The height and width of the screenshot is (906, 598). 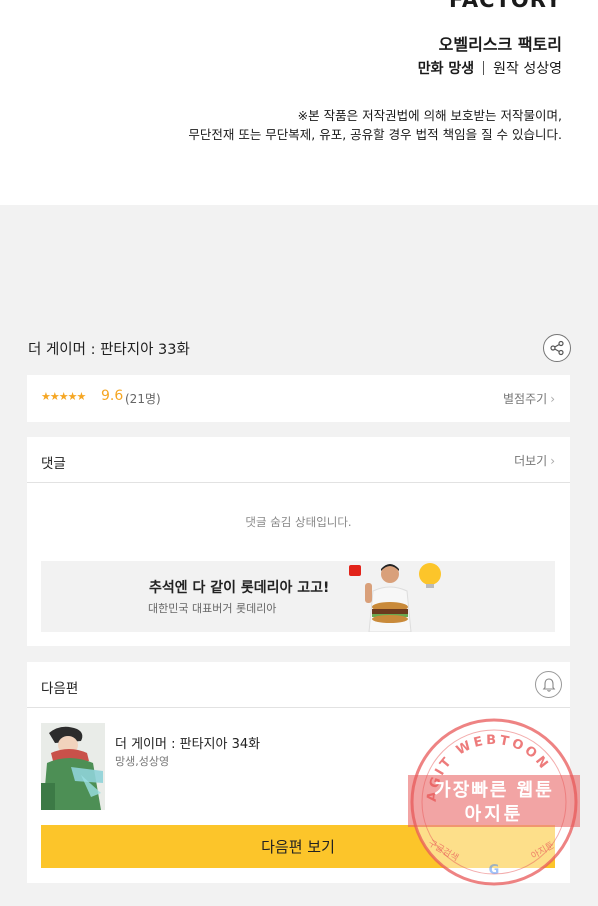 I want to click on notification-button, so click(x=548, y=684).